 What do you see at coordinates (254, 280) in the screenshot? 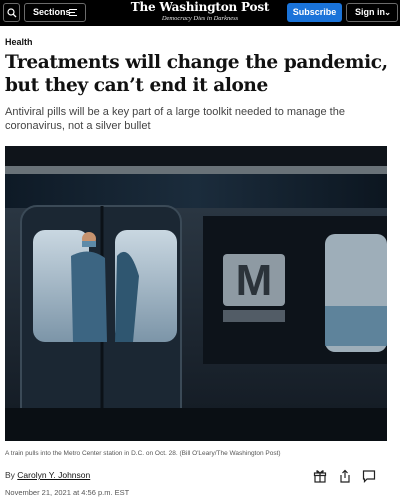
I see `metro-sign-letter: M` at bounding box center [254, 280].